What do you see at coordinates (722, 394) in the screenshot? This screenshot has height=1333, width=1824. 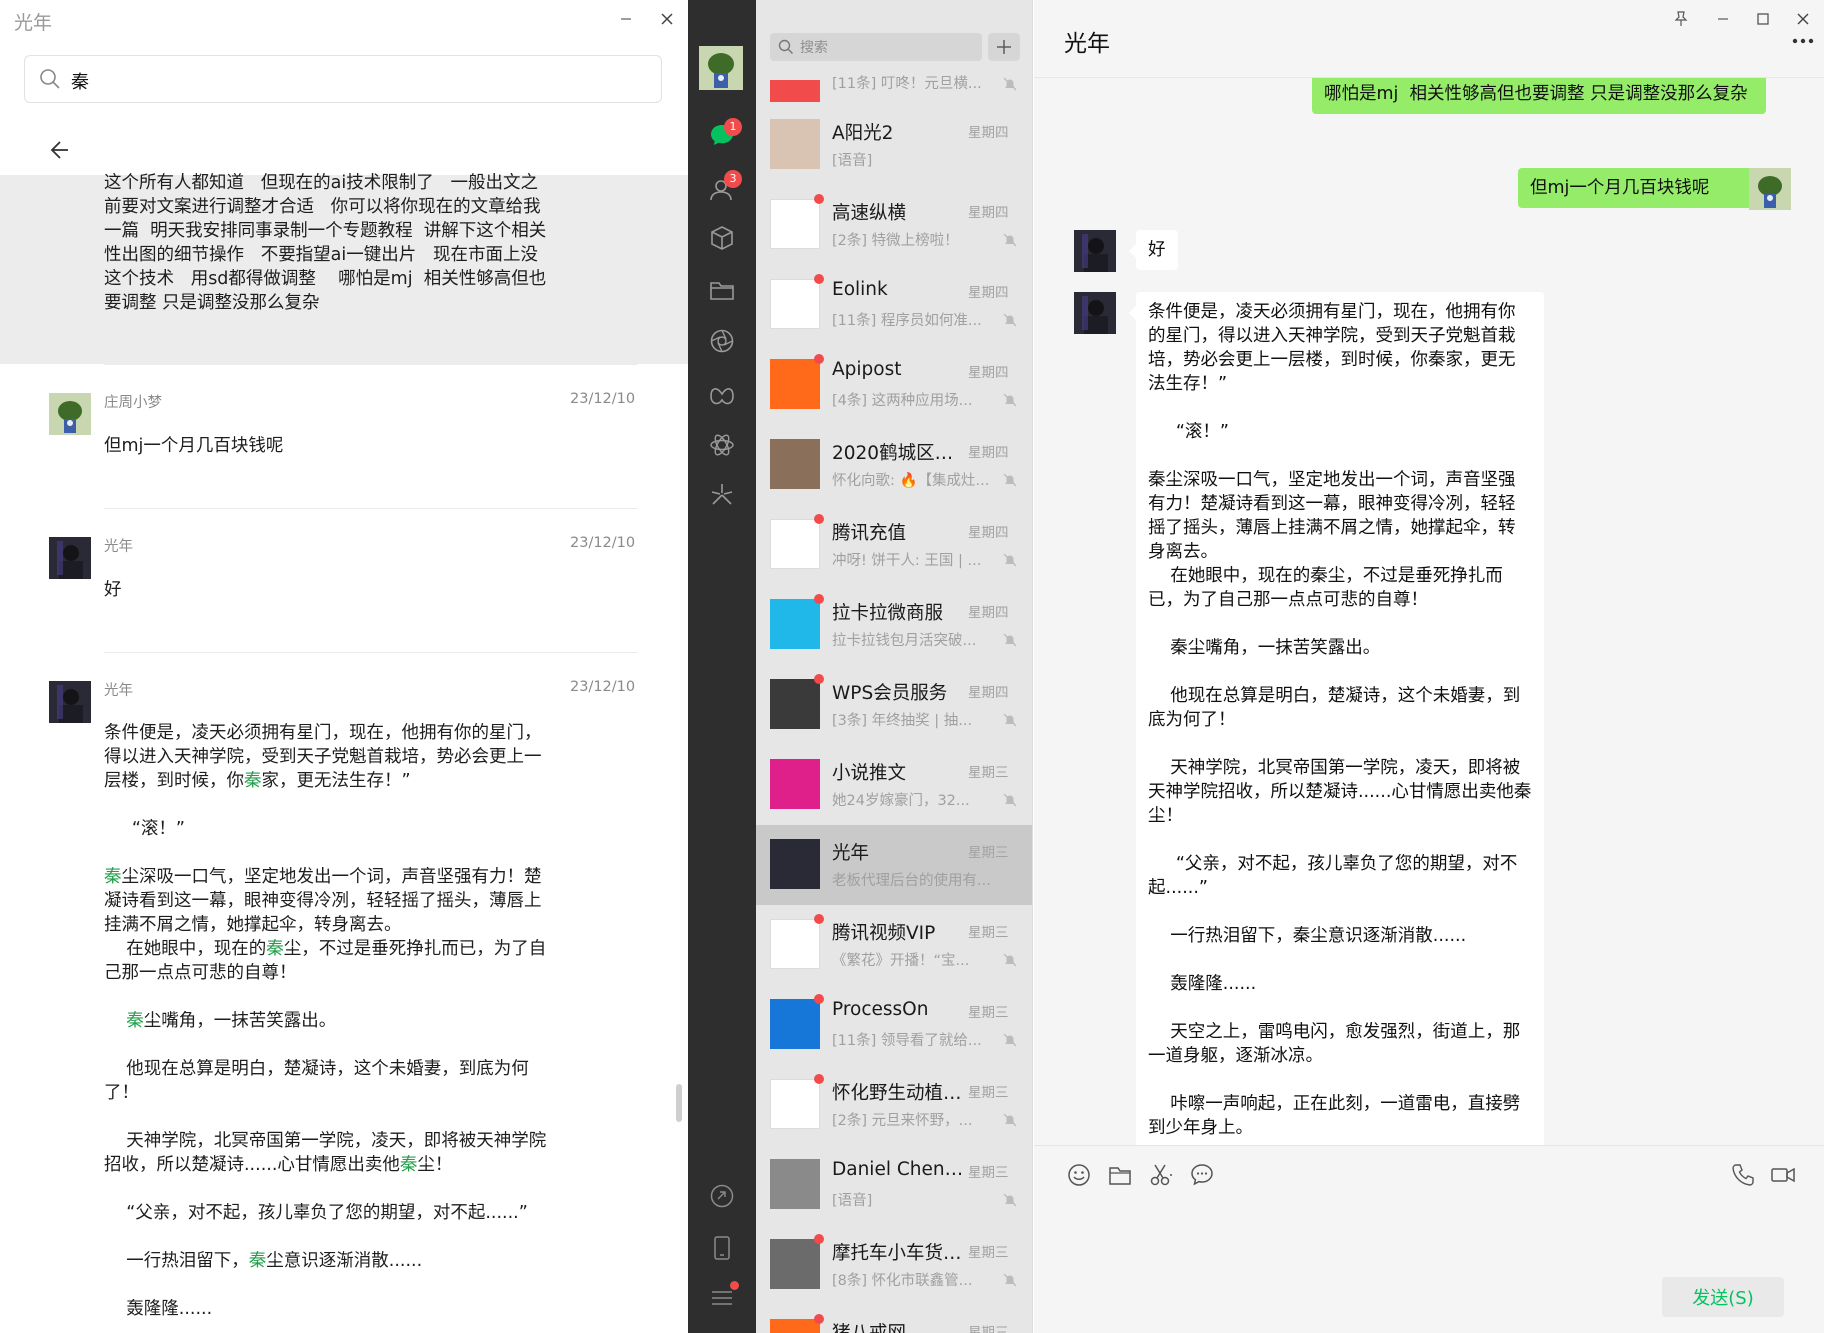 I see `nav-channels` at bounding box center [722, 394].